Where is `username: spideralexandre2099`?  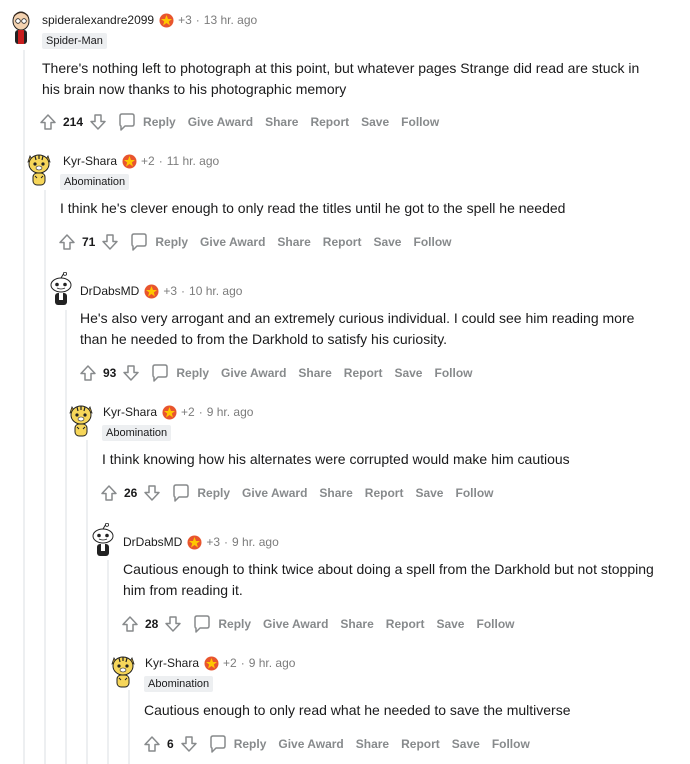
username: spideralexandre2099 is located at coordinates (98, 20).